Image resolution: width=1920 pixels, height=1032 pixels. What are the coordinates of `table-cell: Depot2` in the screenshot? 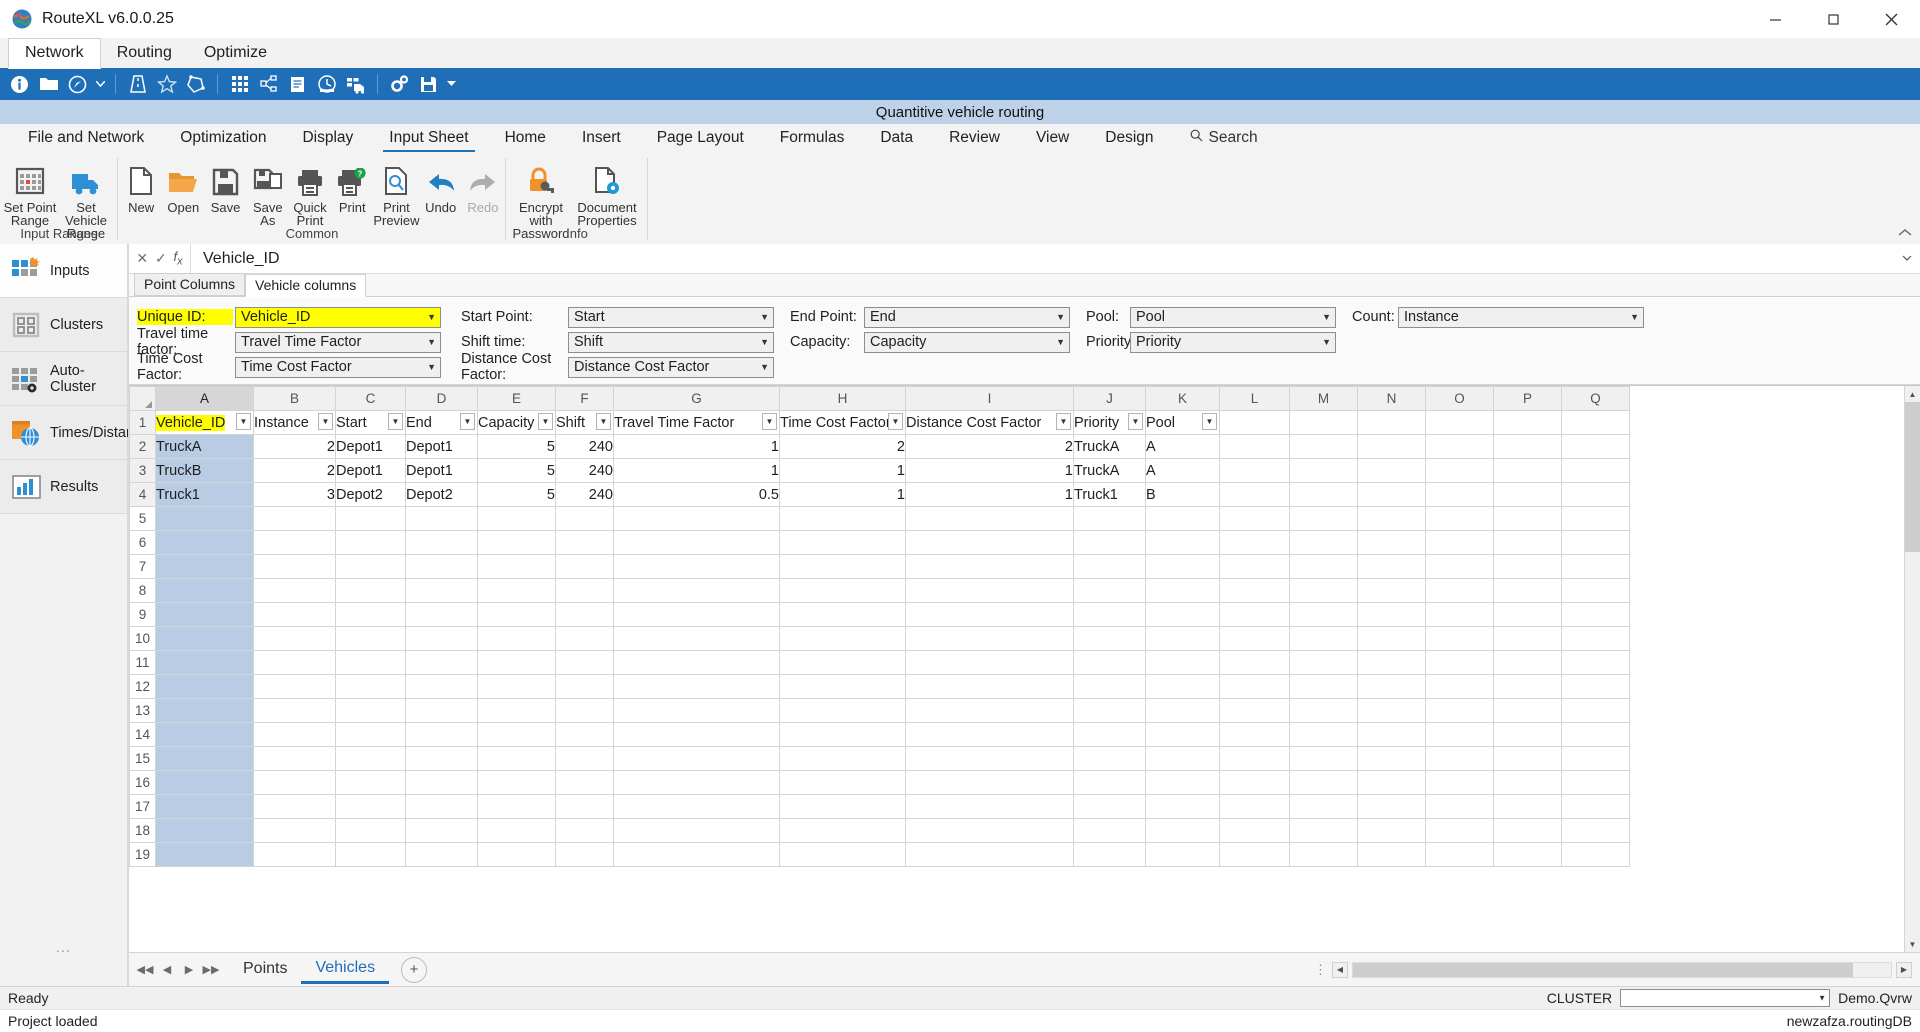 It's located at (370, 494).